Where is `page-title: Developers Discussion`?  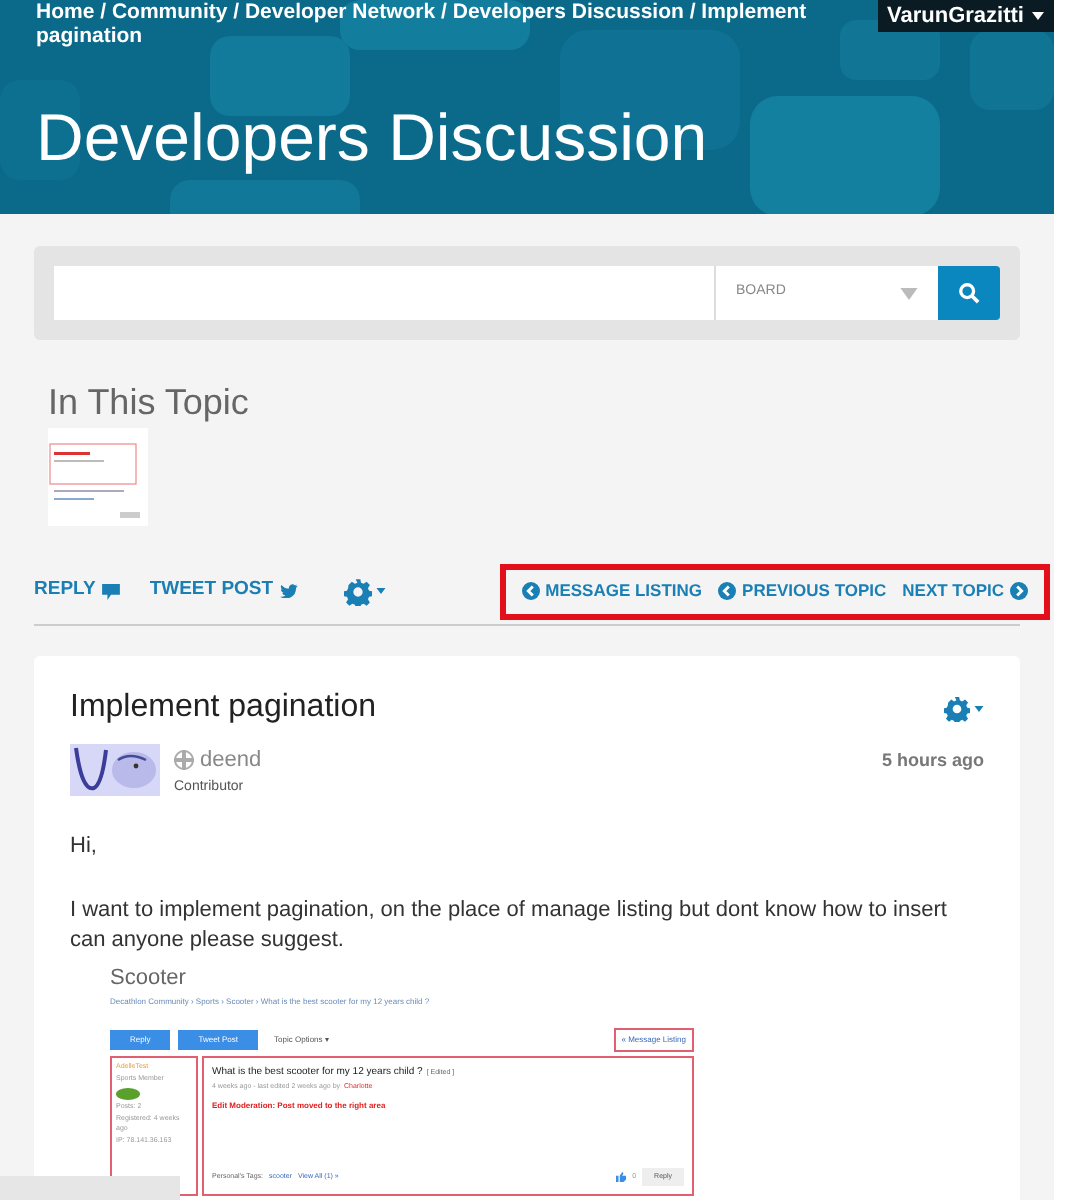 page-title: Developers Discussion is located at coordinates (372, 138).